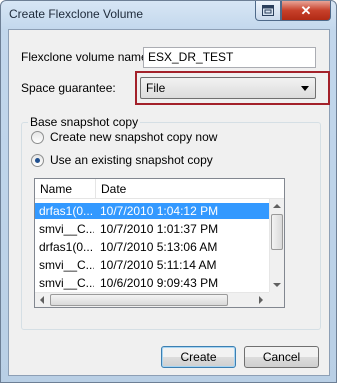 The image size is (337, 383). What do you see at coordinates (84, 122) in the screenshot?
I see `group-title: Base snapshot copy` at bounding box center [84, 122].